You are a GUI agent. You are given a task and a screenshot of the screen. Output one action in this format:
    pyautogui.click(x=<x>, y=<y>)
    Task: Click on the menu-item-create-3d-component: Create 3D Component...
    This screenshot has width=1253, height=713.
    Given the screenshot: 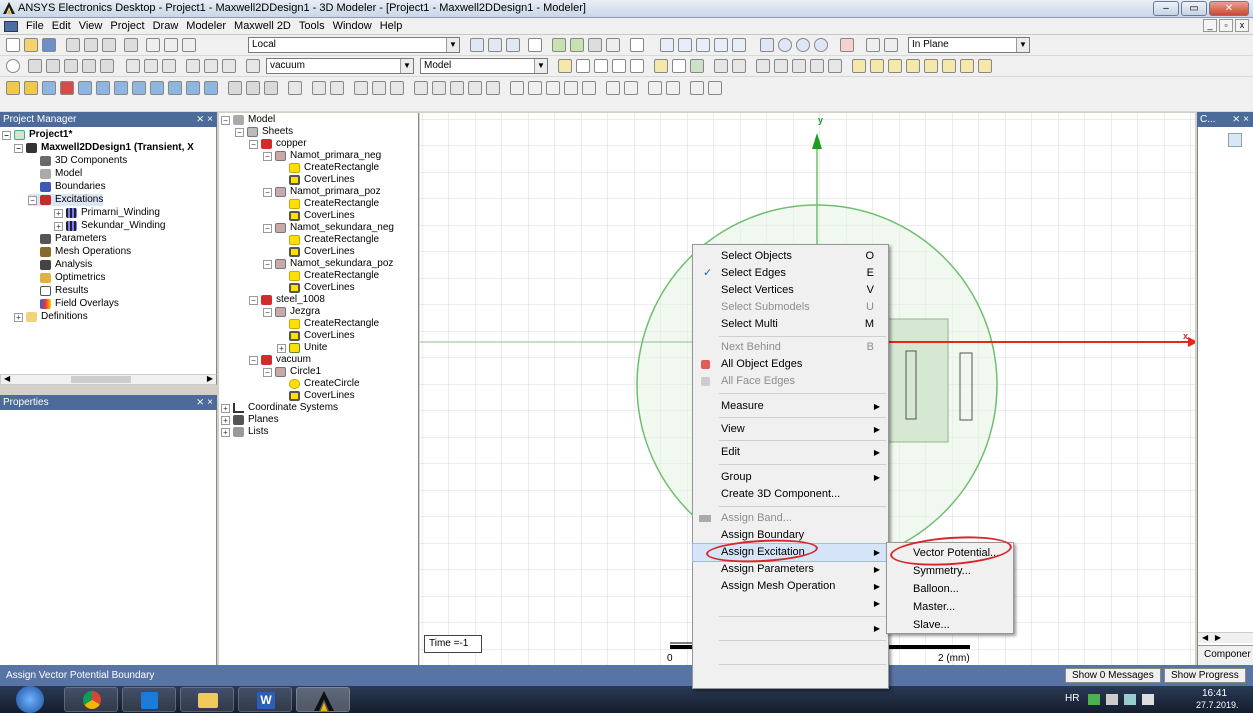 What is the action you would take?
    pyautogui.click(x=790, y=494)
    